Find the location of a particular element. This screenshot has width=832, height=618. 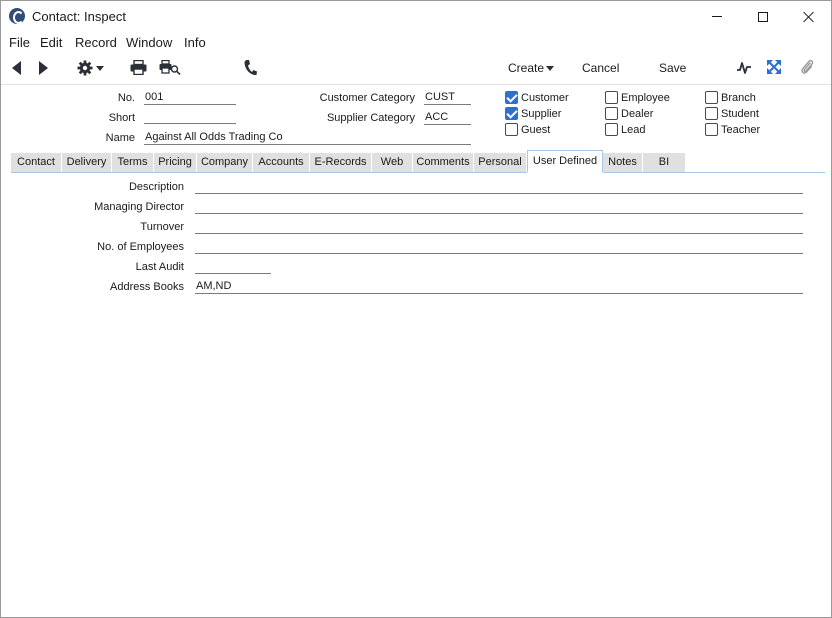

last-audit-field is located at coordinates (233, 266).